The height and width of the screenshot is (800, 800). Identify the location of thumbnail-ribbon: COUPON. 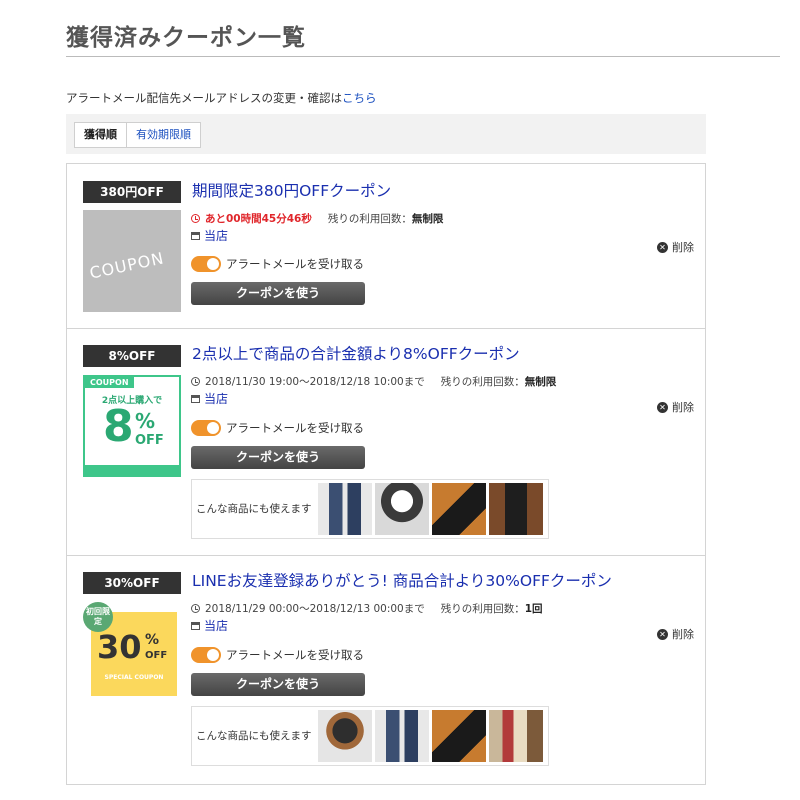
(109, 382).